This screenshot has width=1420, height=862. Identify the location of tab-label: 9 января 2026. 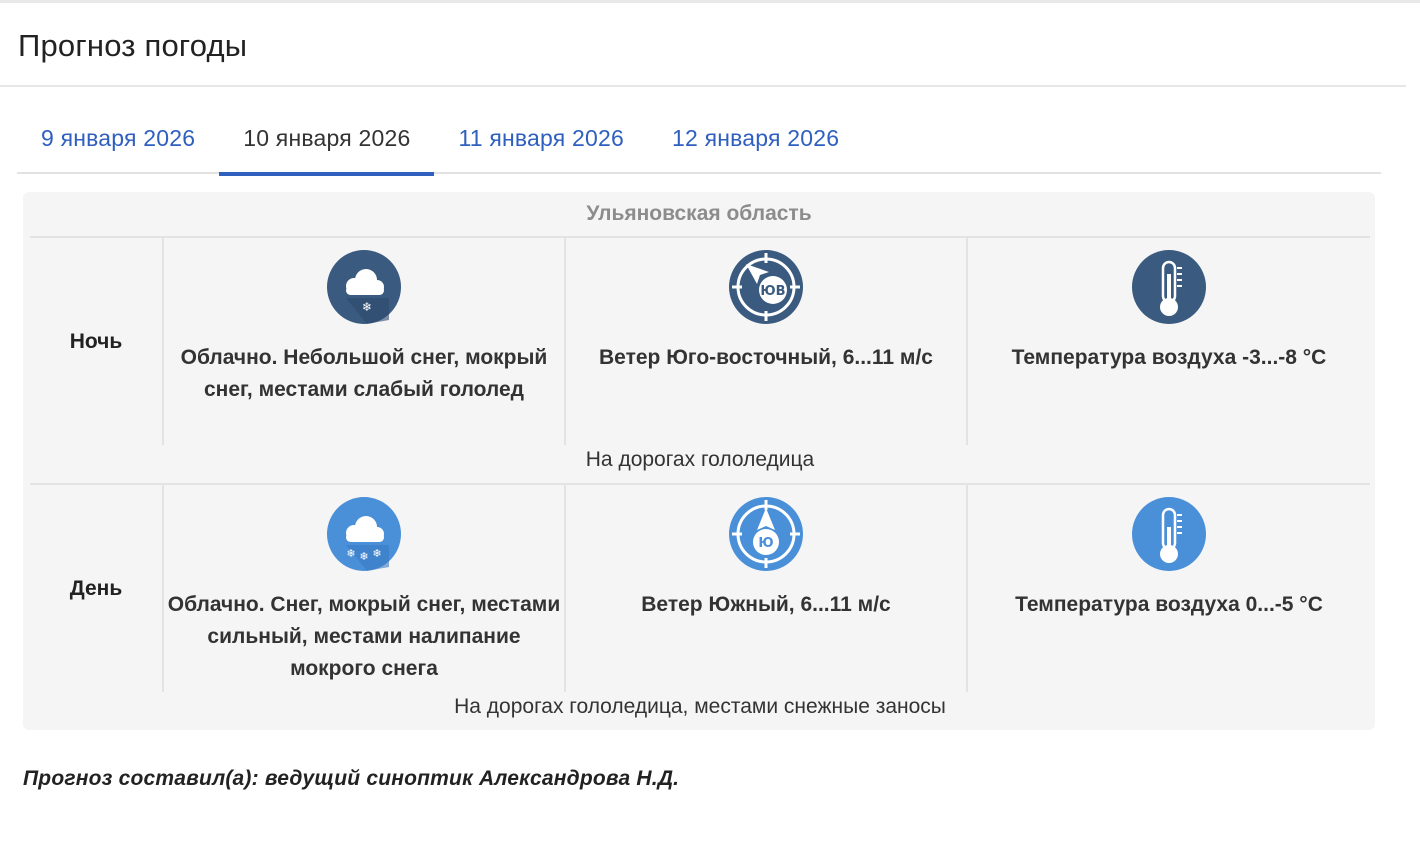
(118, 137).